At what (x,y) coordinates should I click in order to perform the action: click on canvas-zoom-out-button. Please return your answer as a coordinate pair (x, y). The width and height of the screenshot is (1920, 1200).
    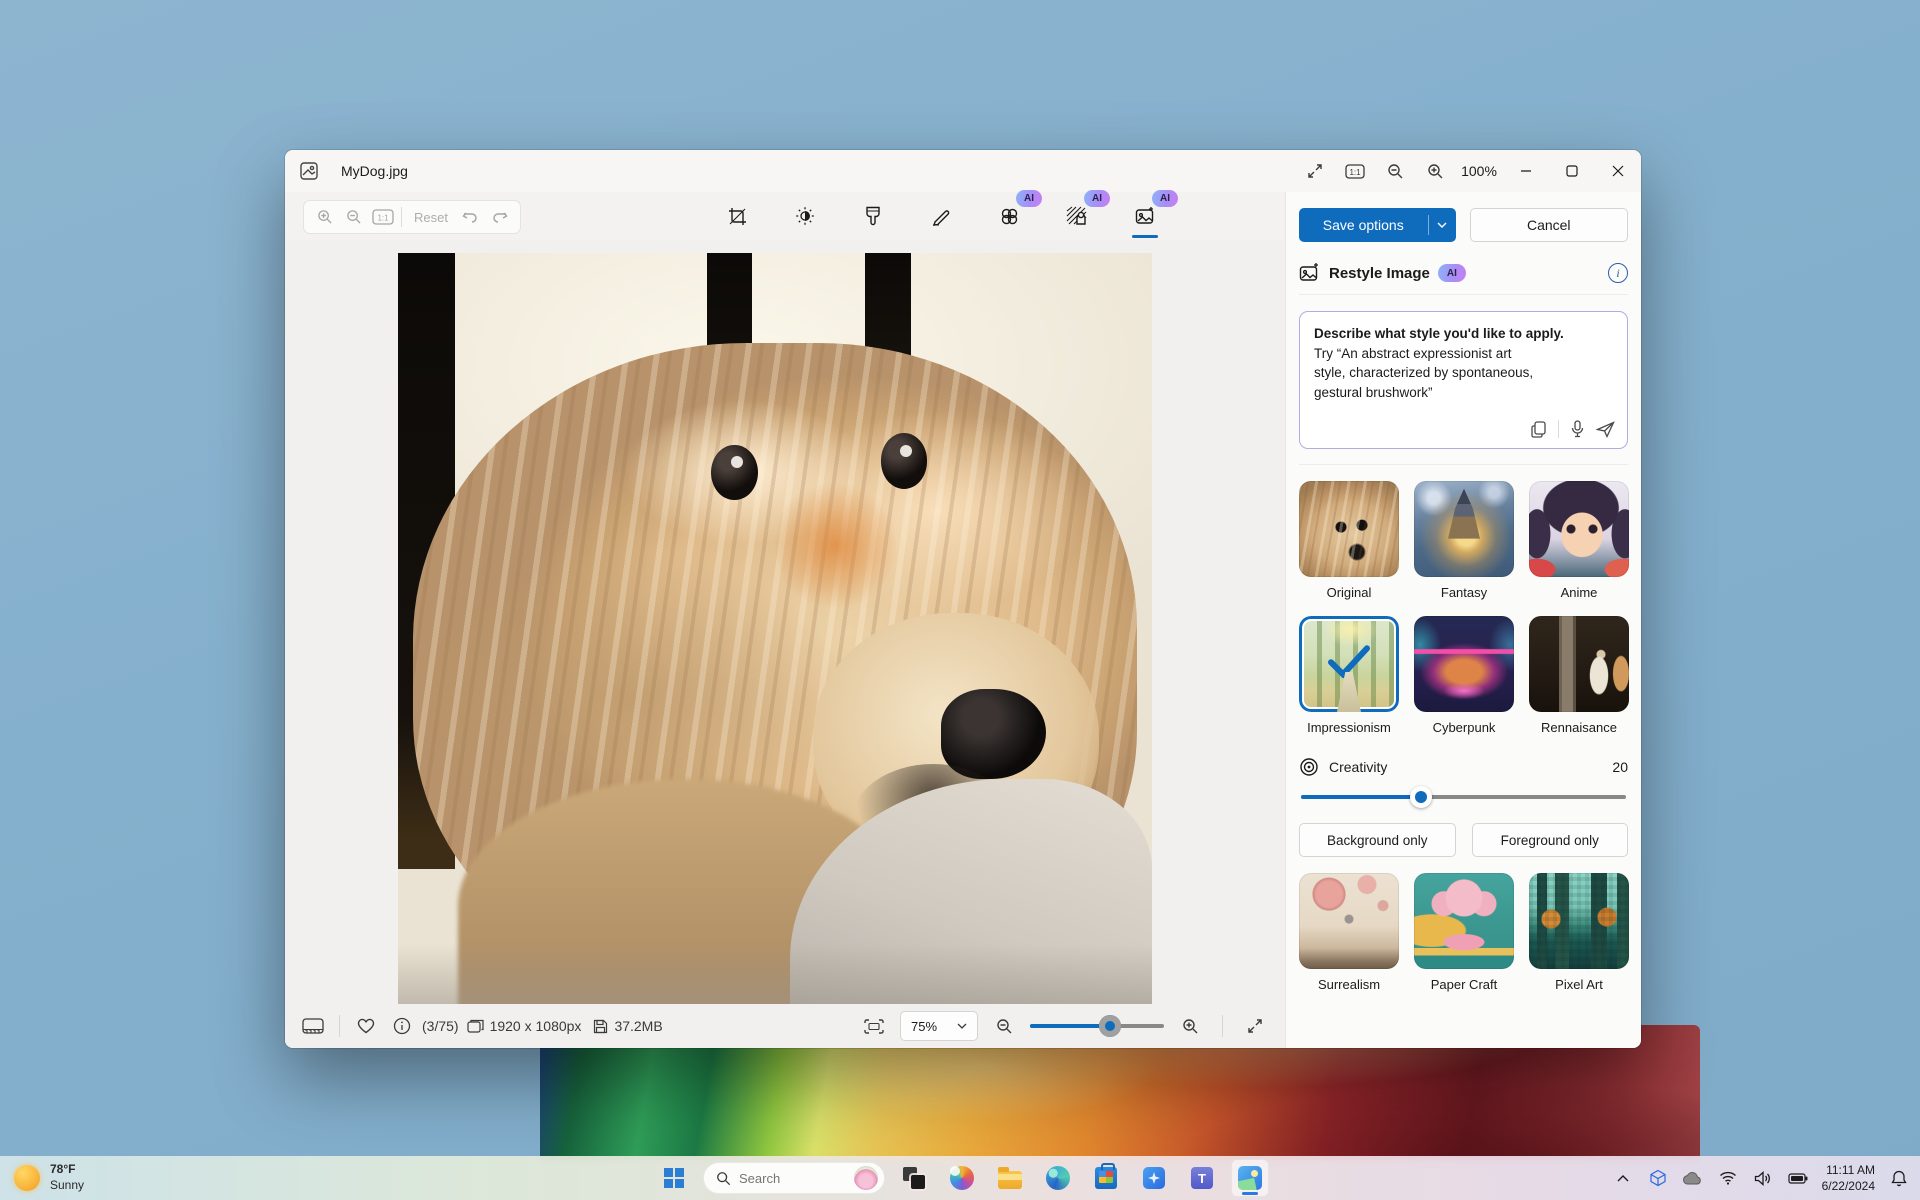
    Looking at the image, I should click on (353, 217).